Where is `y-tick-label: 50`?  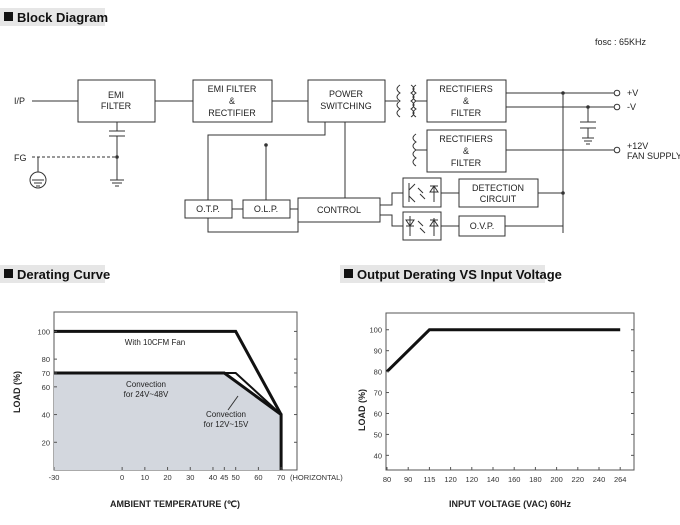
y-tick-label: 50 is located at coordinates (378, 434).